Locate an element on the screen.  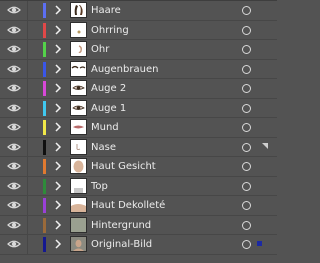
nose-icon is located at coordinates (78, 146).